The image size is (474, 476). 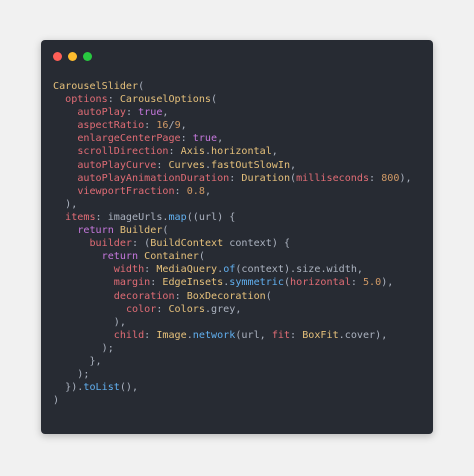 What do you see at coordinates (232, 400) in the screenshot?
I see `code-line: )` at bounding box center [232, 400].